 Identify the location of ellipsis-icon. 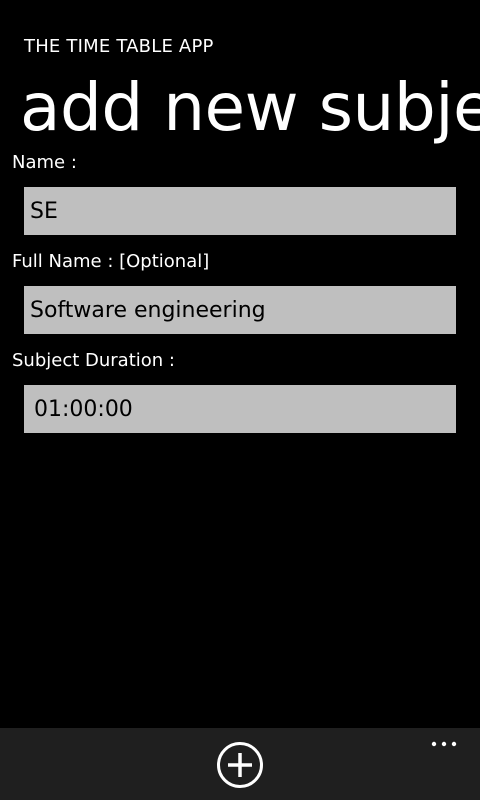
(444, 744).